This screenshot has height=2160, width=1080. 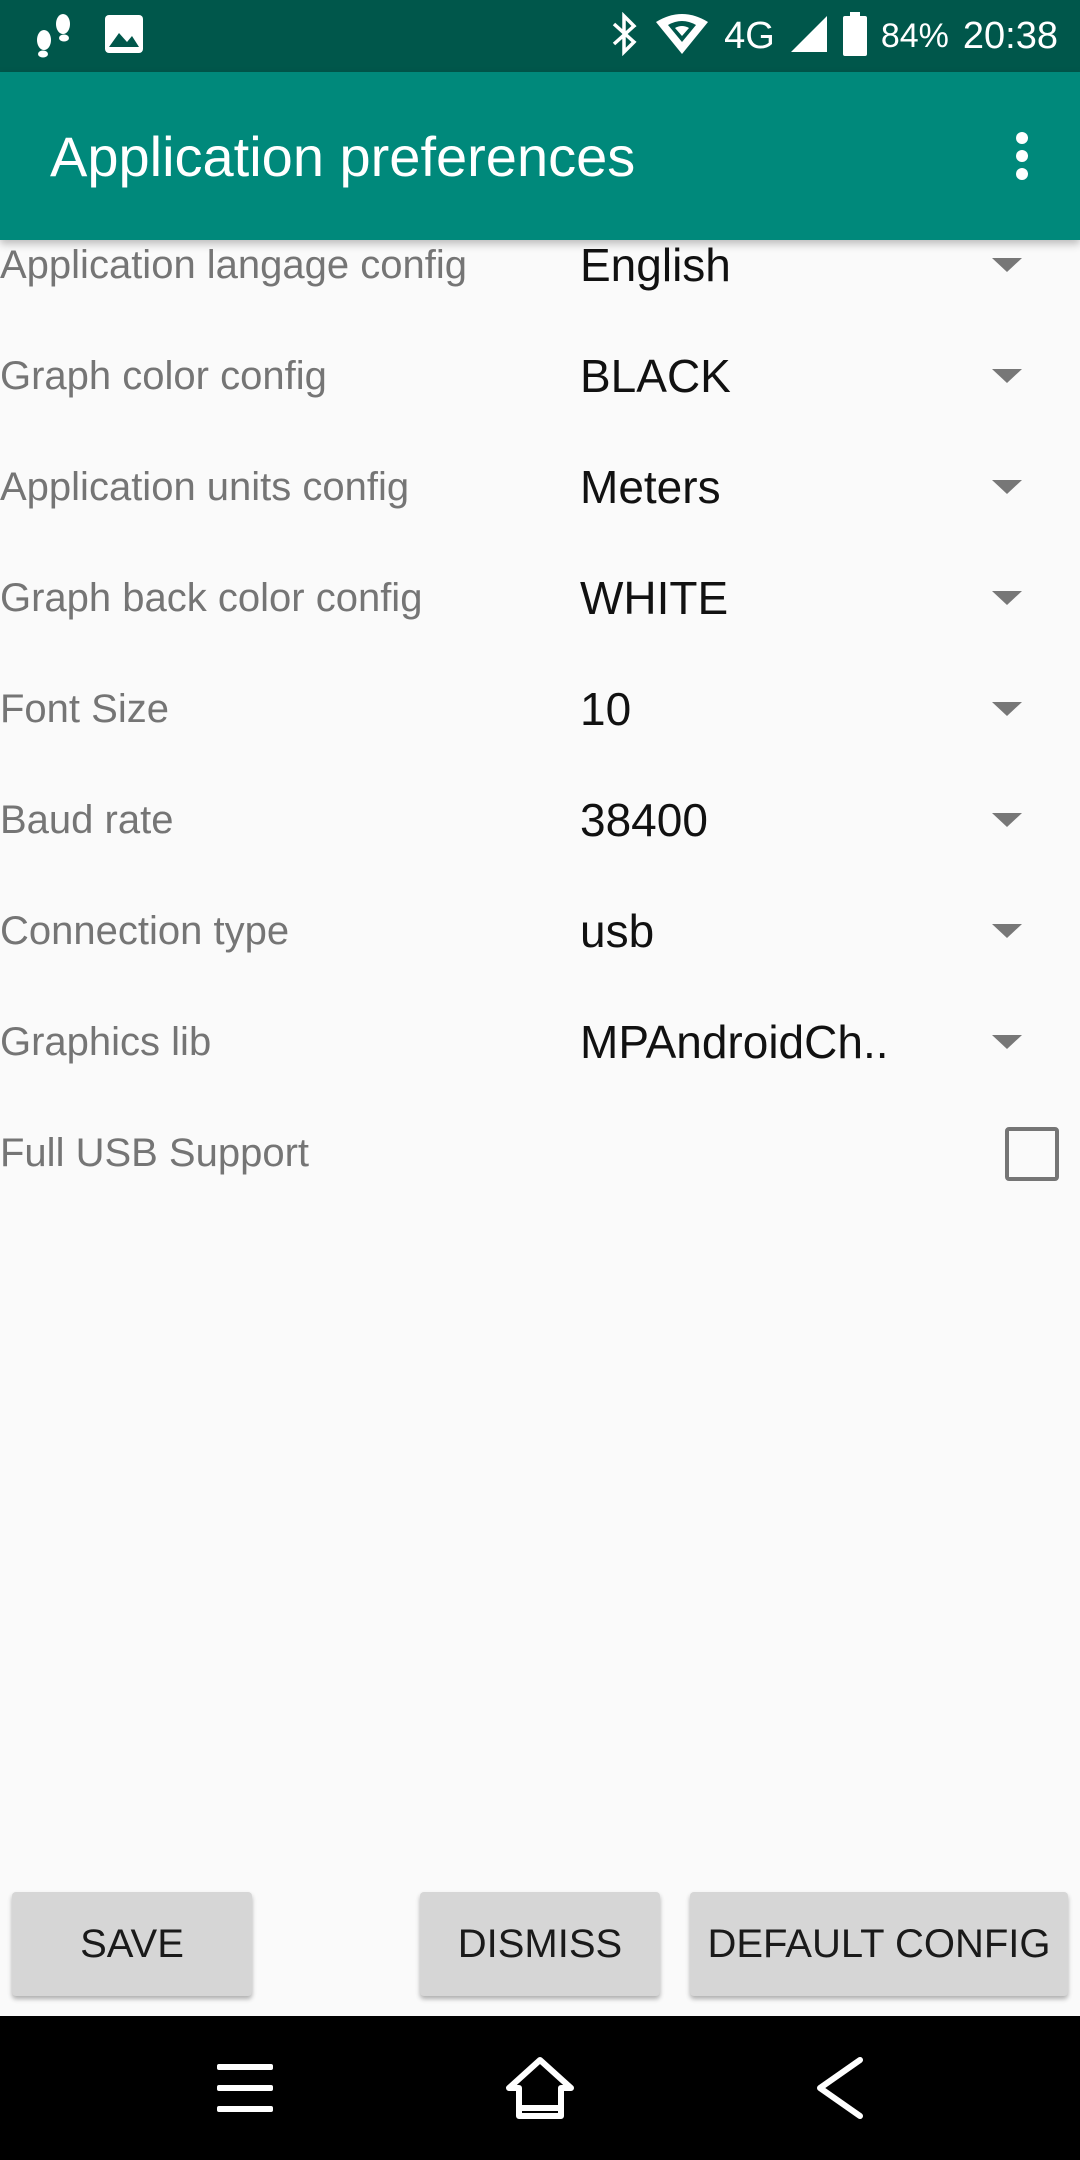 I want to click on more-options-button, so click(x=1022, y=156).